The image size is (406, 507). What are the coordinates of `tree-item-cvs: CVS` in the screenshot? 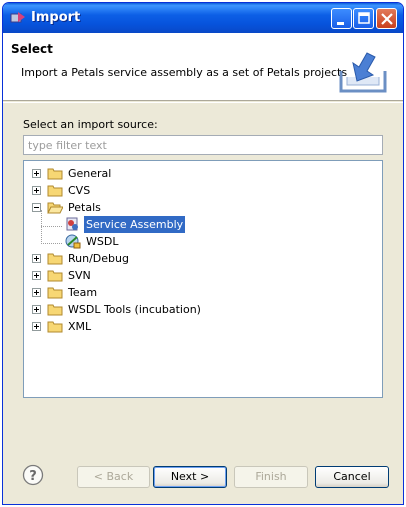 It's located at (194, 190).